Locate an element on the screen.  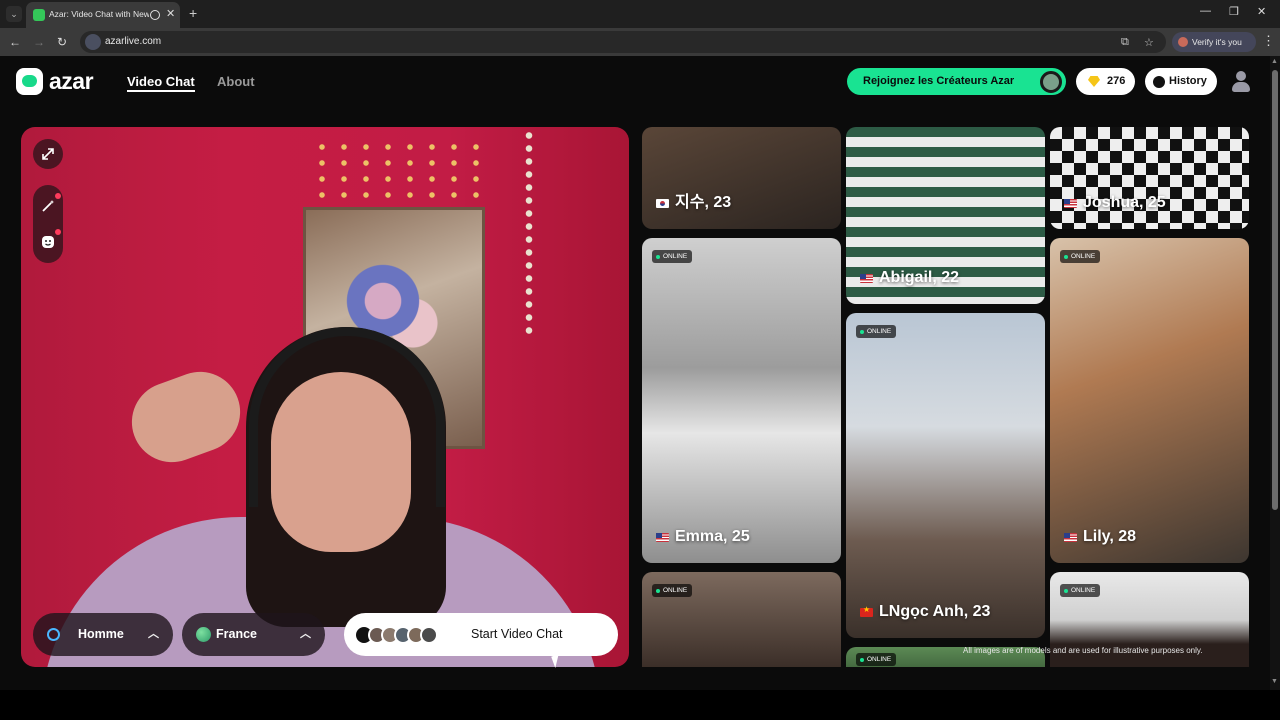
tab-list-icon: ⌄ is located at coordinates (14, 14).